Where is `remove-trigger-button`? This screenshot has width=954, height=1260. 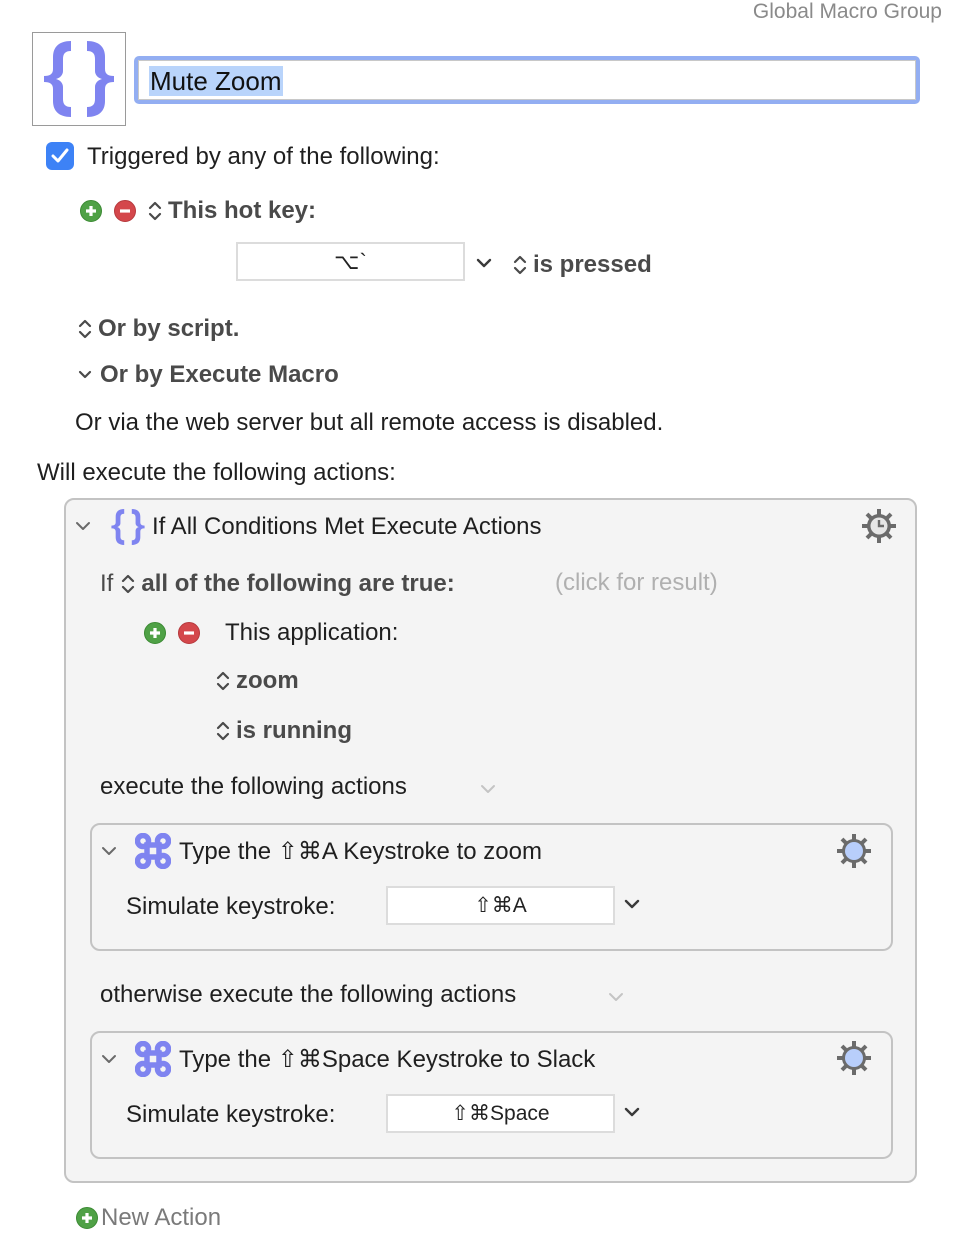 remove-trigger-button is located at coordinates (125, 211).